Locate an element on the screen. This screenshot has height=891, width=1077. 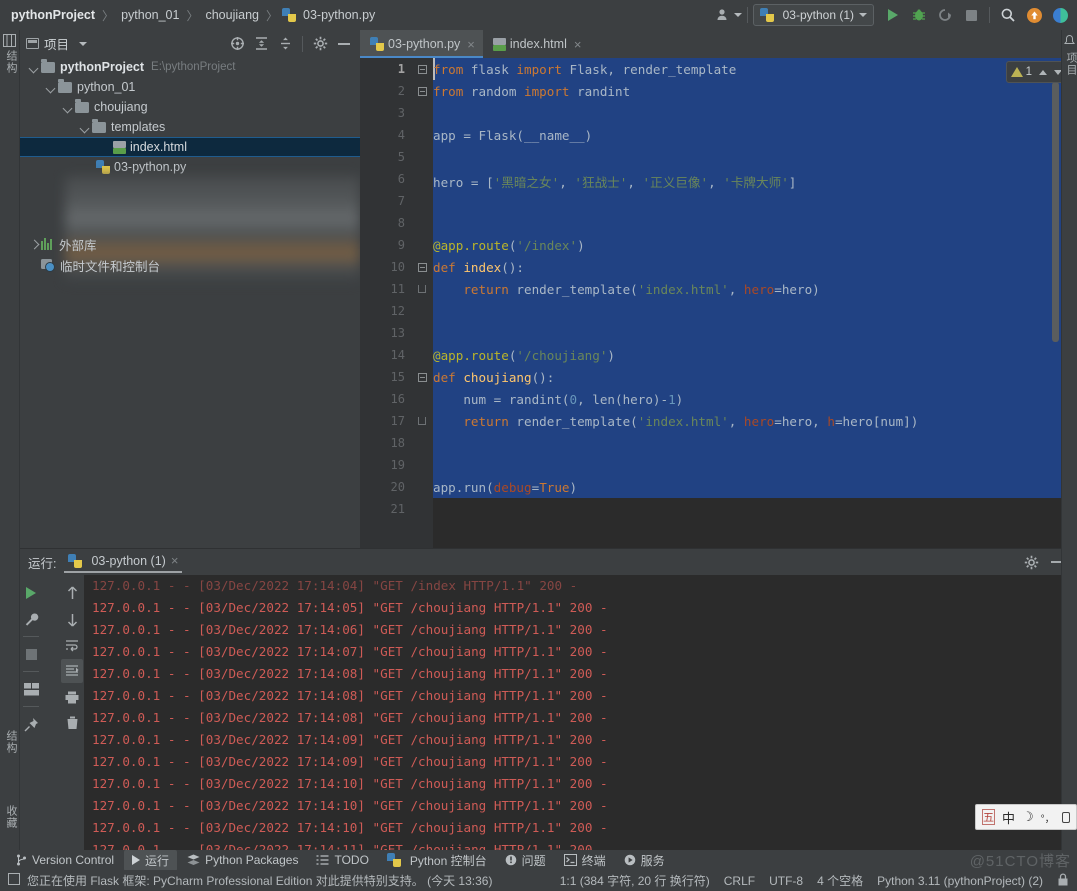
search-everywhere-icon is located at coordinates (1008, 15).